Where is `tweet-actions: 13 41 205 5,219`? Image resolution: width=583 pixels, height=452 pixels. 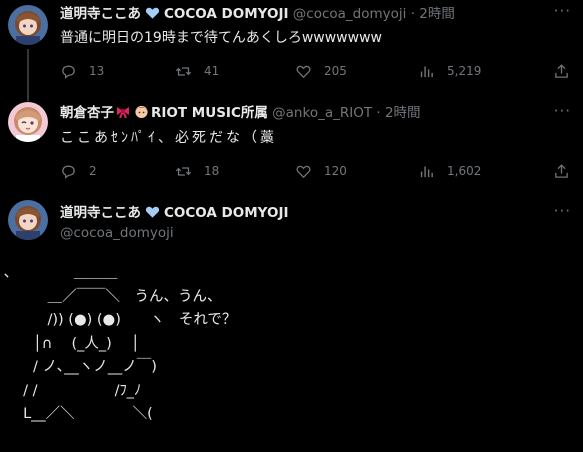
tweet-actions: 13 41 205 5,219 is located at coordinates (315, 71).